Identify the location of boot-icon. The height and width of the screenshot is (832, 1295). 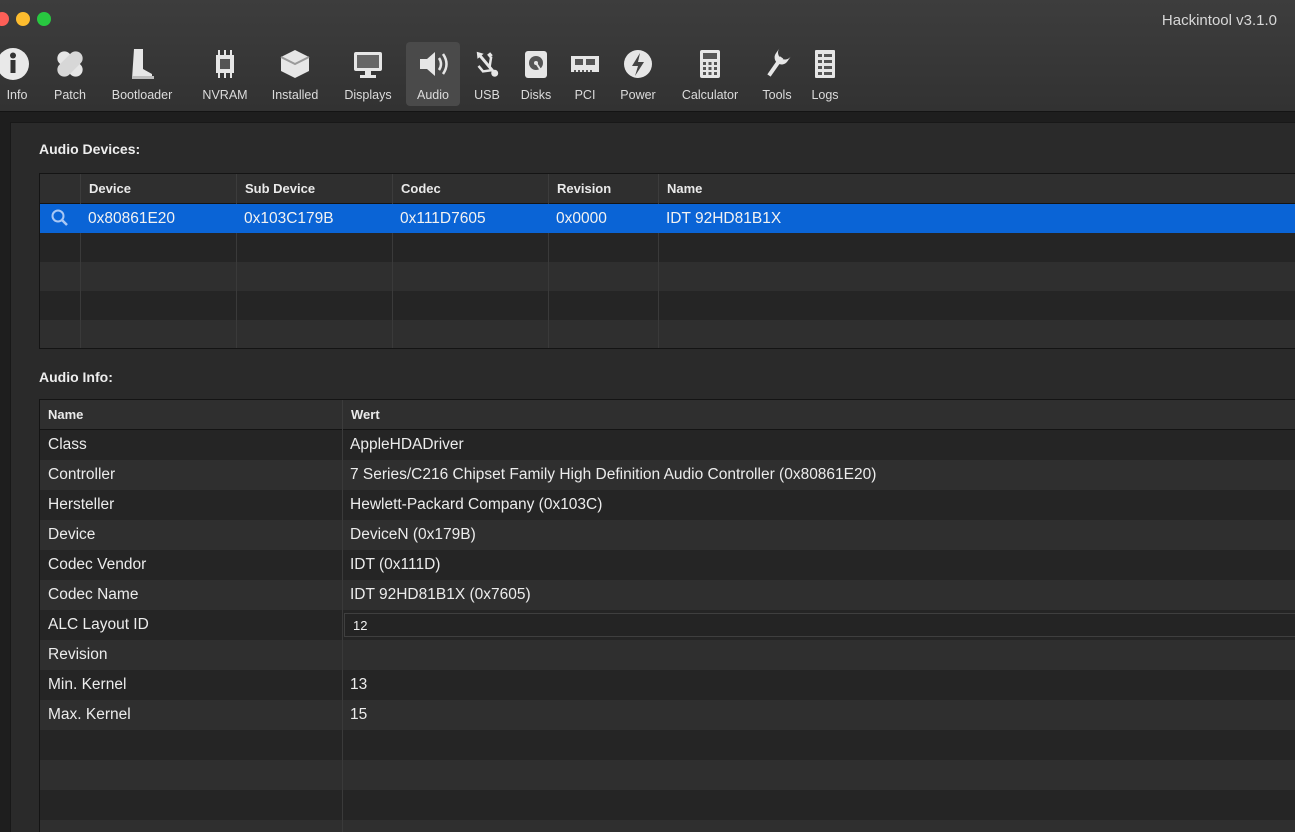
(142, 64).